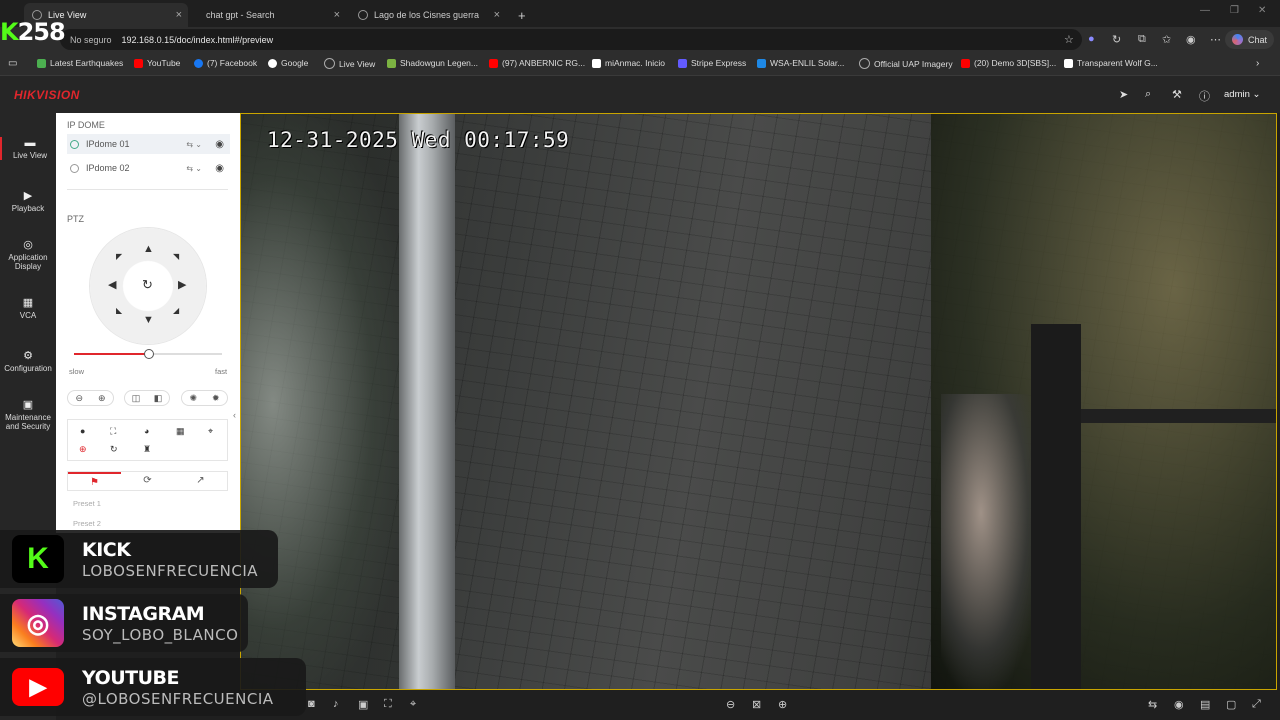 The height and width of the screenshot is (720, 1280). Describe the element at coordinates (1262, 10) in the screenshot. I see `close-window-icon: ✕` at that location.